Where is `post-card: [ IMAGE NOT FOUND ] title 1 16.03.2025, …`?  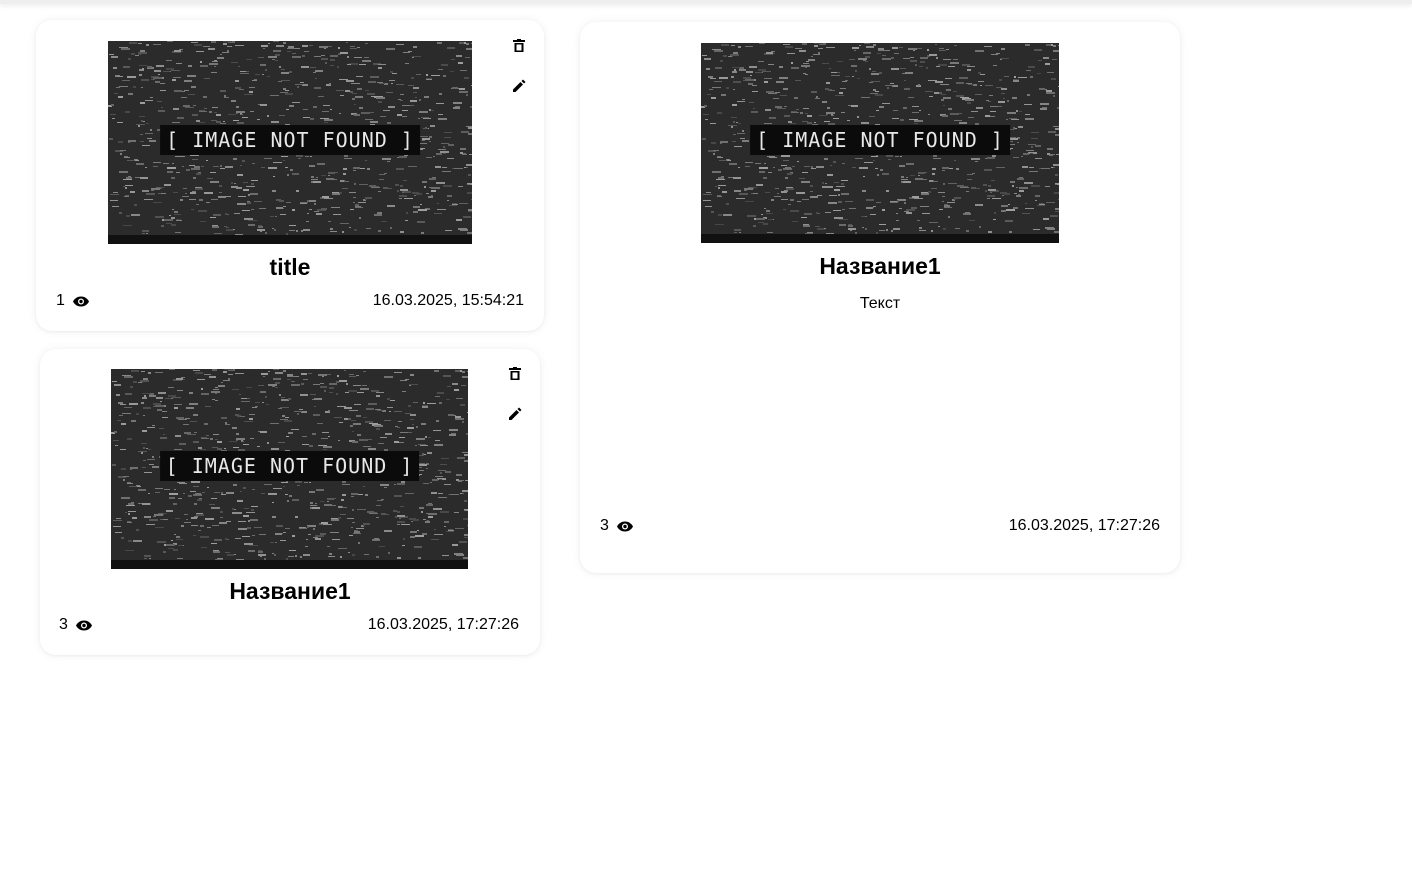 post-card: [ IMAGE NOT FOUND ] title 1 16.03.2025, … is located at coordinates (290, 175).